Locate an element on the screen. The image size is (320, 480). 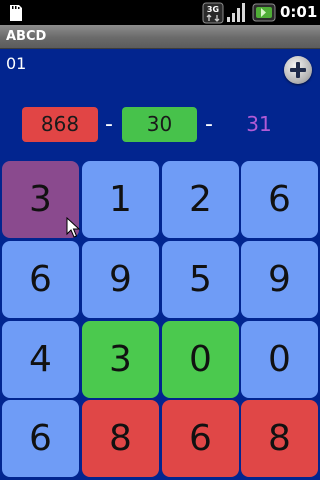
title-bar: ABCD is located at coordinates (160, 37).